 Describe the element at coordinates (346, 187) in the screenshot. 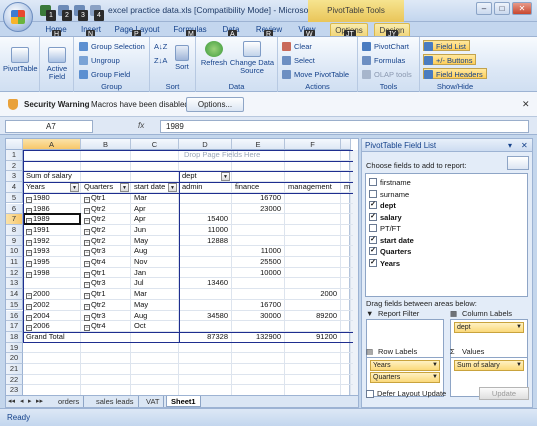

I see `pivot-header-more: ma` at that location.